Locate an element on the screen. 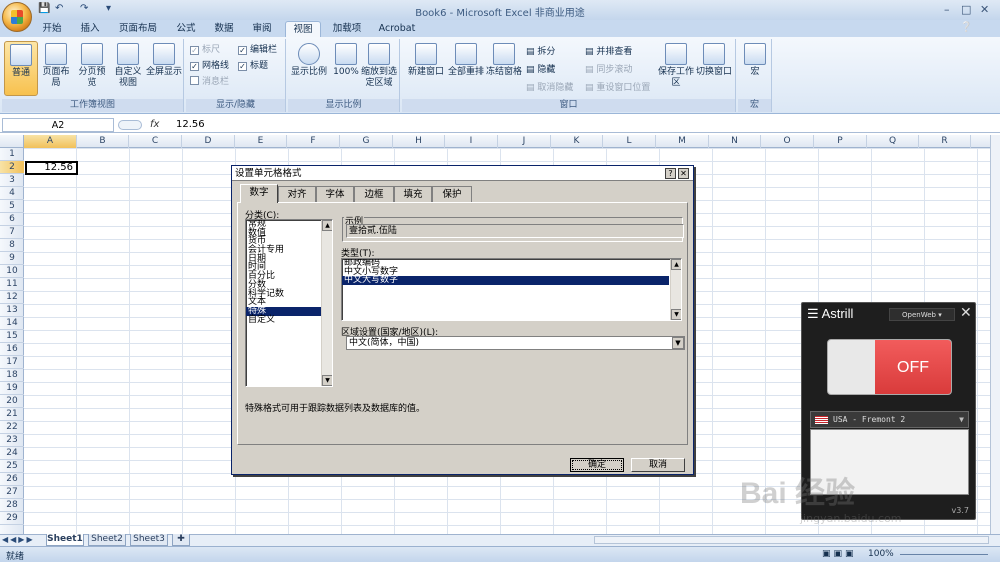 Image resolution: width=1000 pixels, height=562 pixels. category-scrollbar: ▲ ▼ is located at coordinates (326, 303).